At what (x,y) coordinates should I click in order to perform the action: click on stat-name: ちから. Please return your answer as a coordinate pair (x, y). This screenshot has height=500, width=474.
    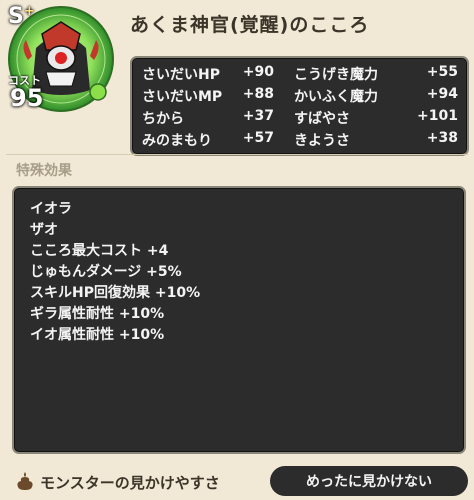
    Looking at the image, I should click on (163, 119).